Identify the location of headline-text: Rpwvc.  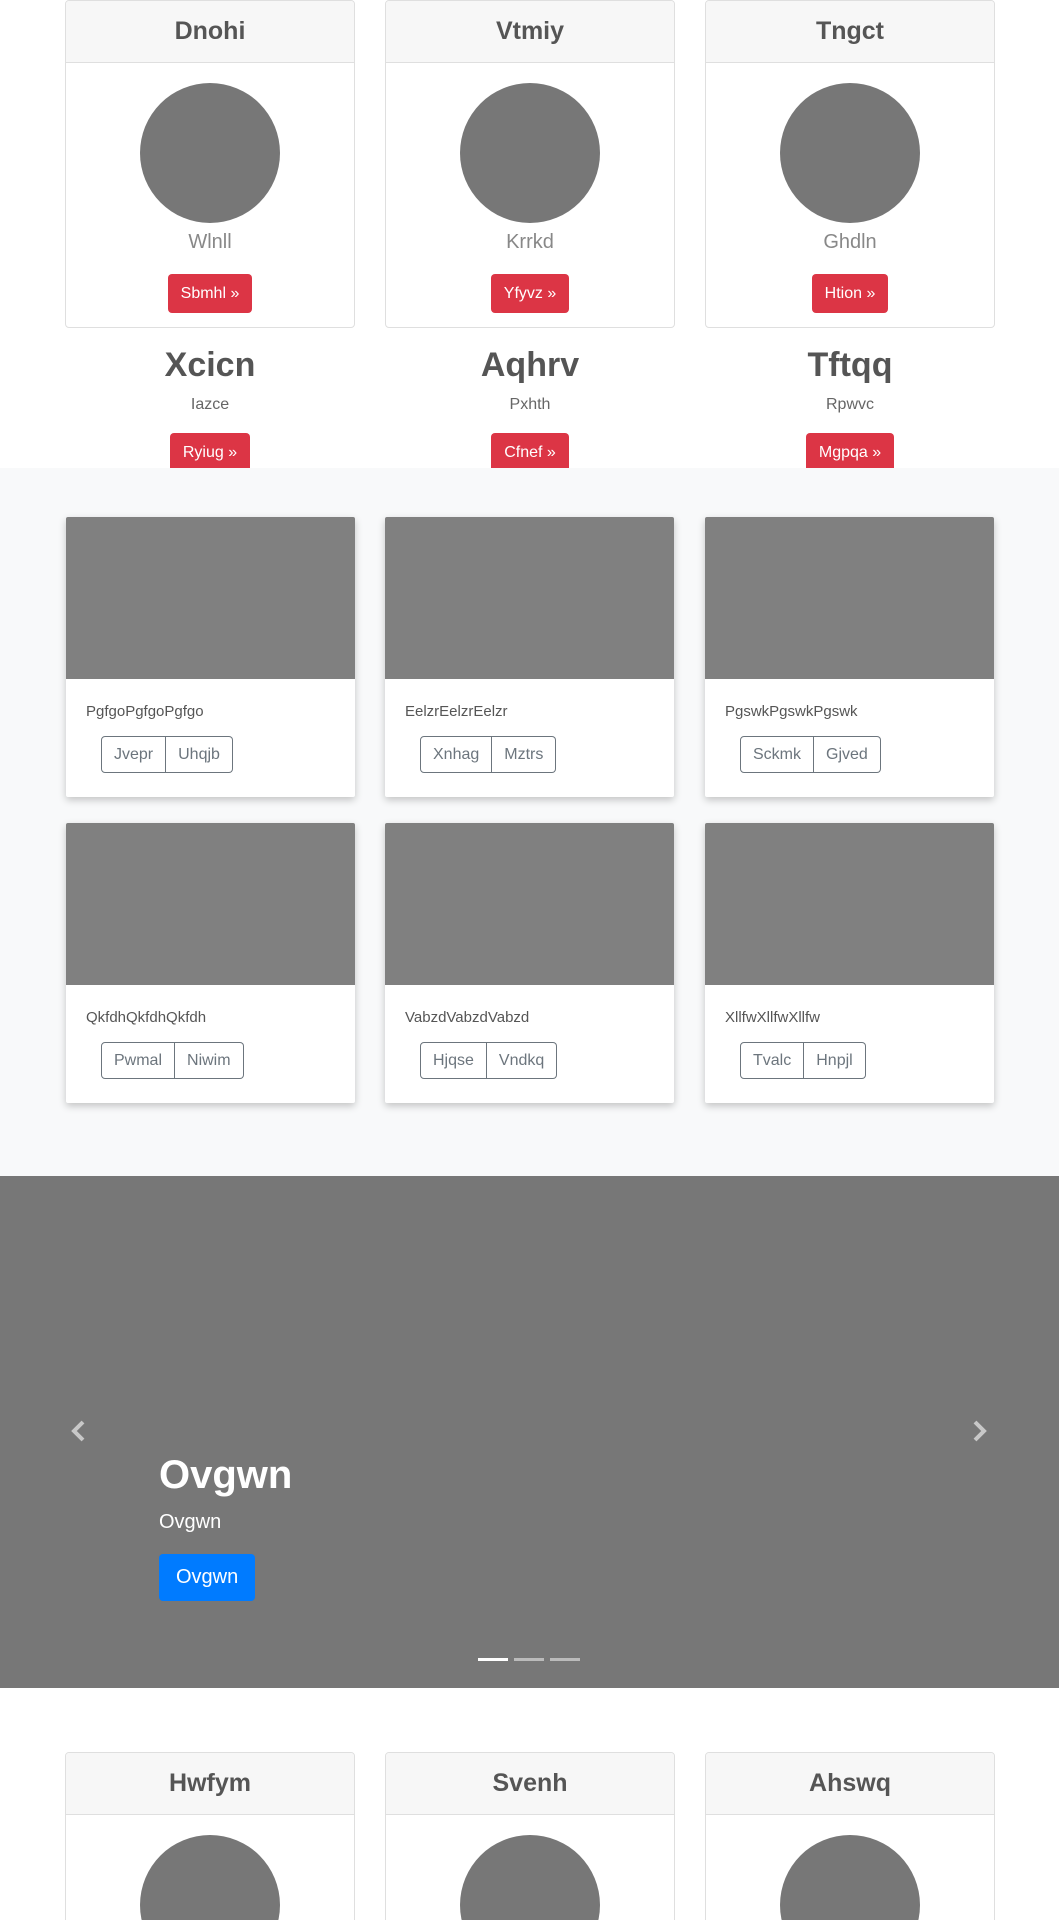
(849, 404).